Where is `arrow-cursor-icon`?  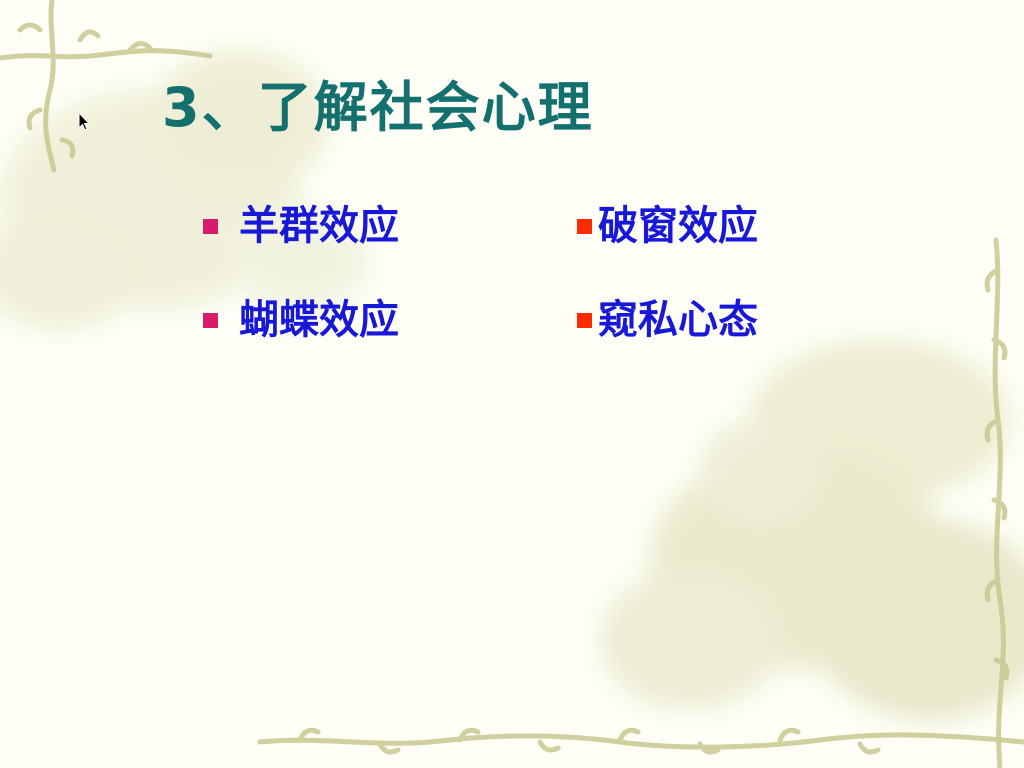
arrow-cursor-icon is located at coordinates (84, 121).